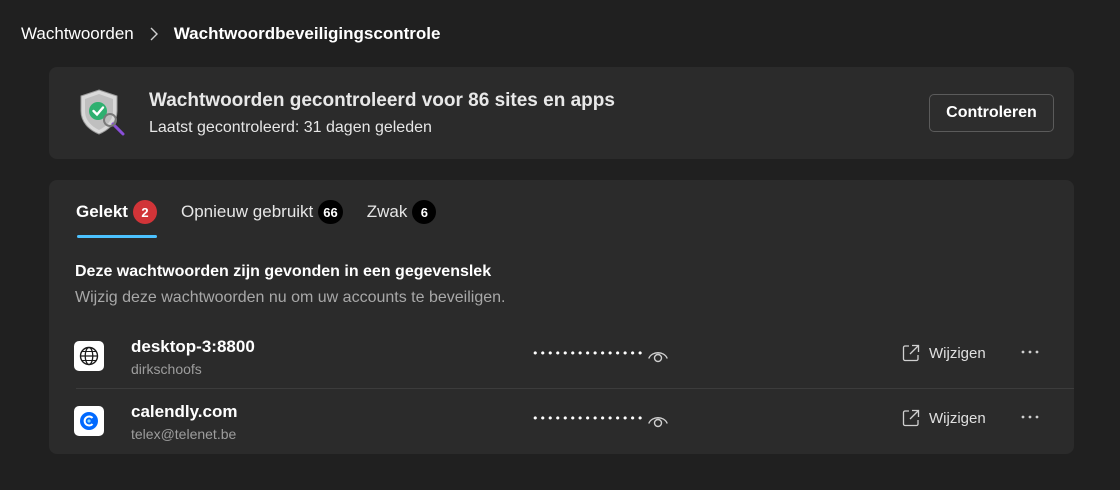  I want to click on shield-check-icon, so click(102, 112).